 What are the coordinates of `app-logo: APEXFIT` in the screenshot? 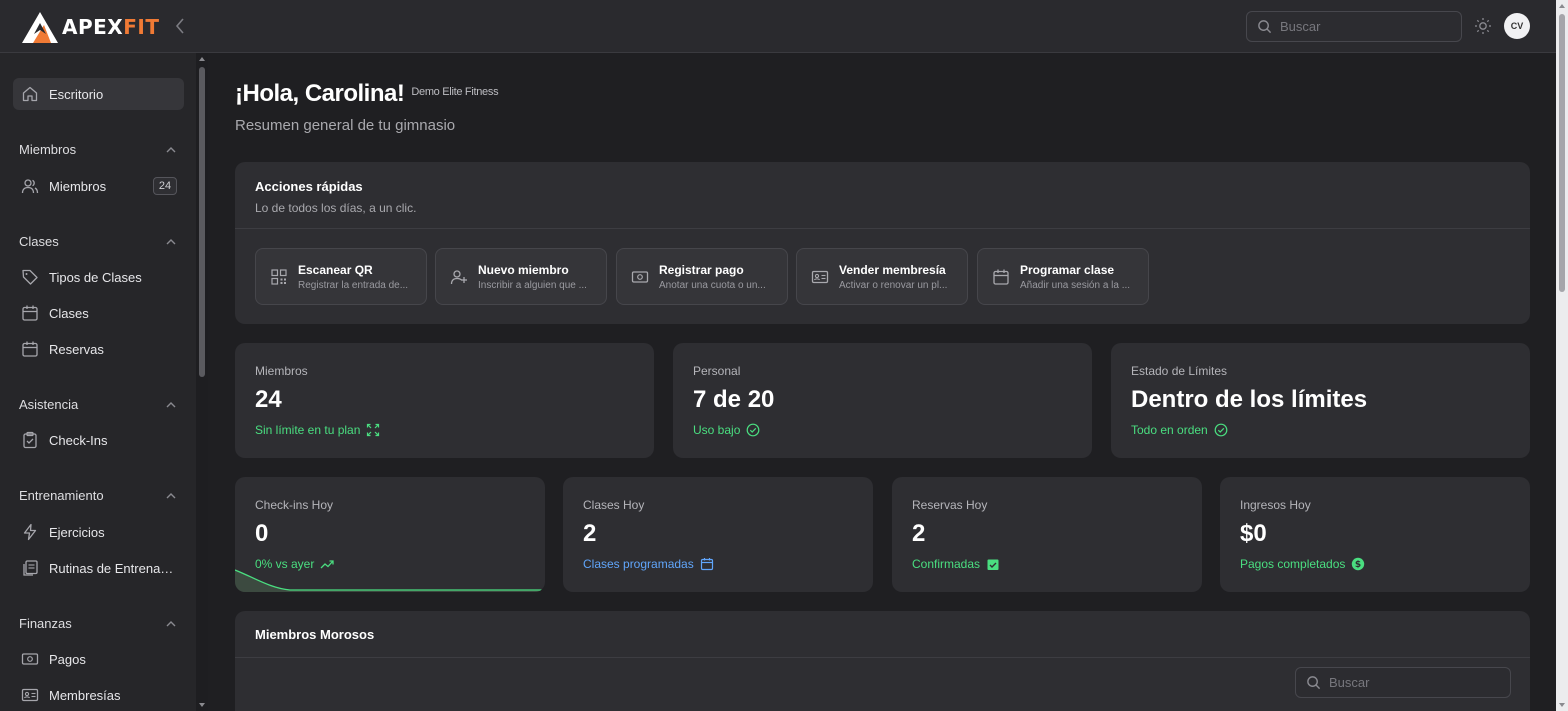 It's located at (89, 27).